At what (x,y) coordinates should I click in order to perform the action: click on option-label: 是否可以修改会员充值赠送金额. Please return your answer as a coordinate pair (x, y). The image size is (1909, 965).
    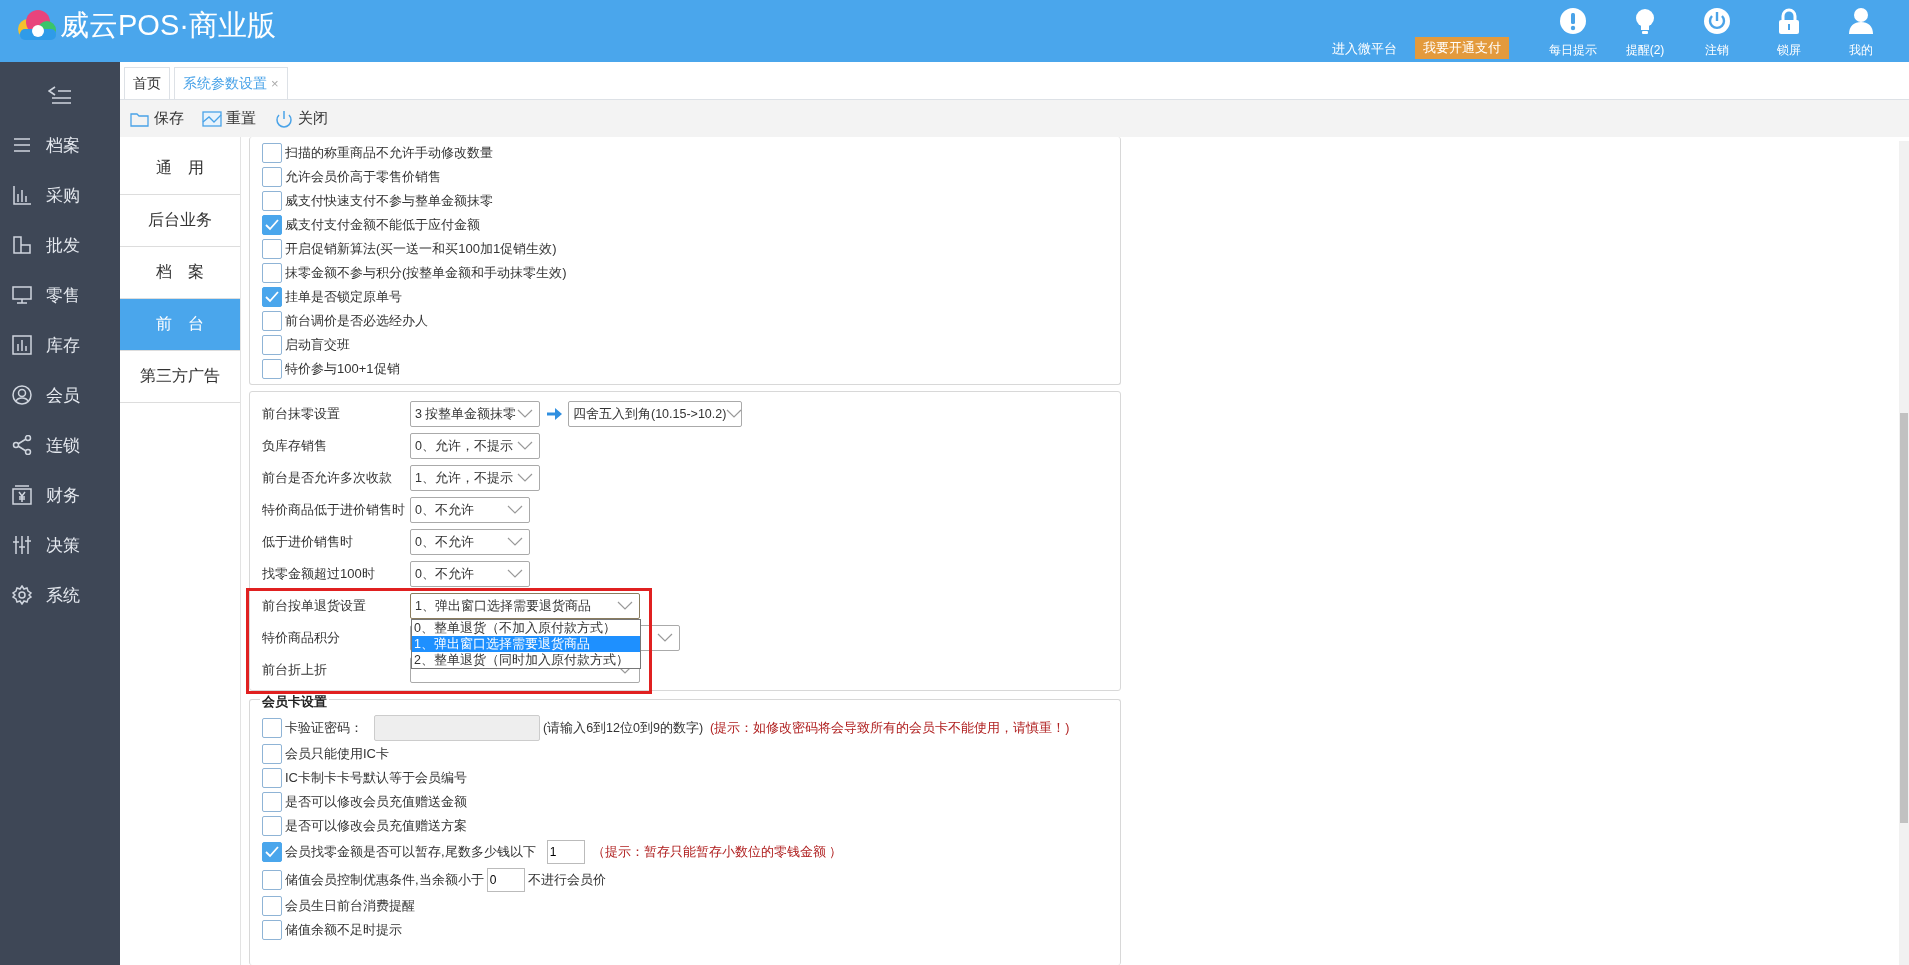
    Looking at the image, I should click on (376, 802).